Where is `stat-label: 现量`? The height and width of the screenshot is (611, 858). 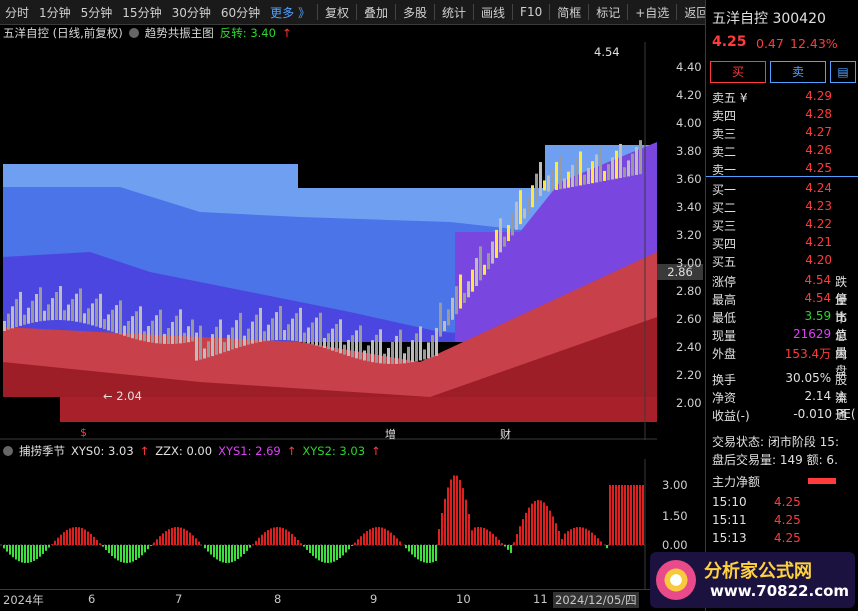
stat-label: 现量 is located at coordinates (724, 336).